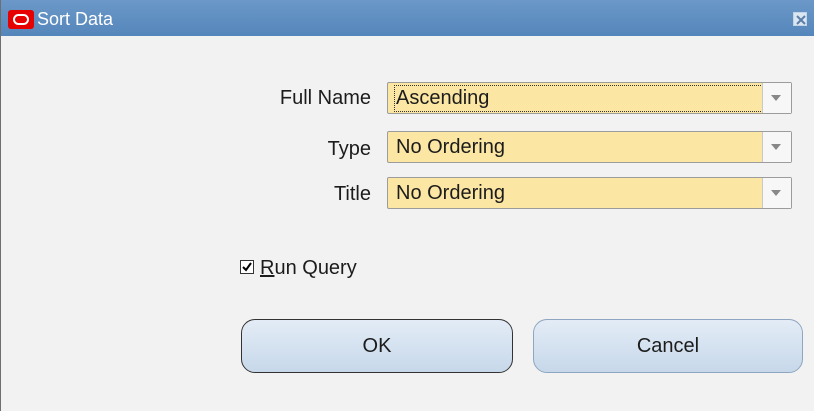 This screenshot has height=411, width=814. What do you see at coordinates (668, 346) in the screenshot?
I see `cancel-button: Cancel` at bounding box center [668, 346].